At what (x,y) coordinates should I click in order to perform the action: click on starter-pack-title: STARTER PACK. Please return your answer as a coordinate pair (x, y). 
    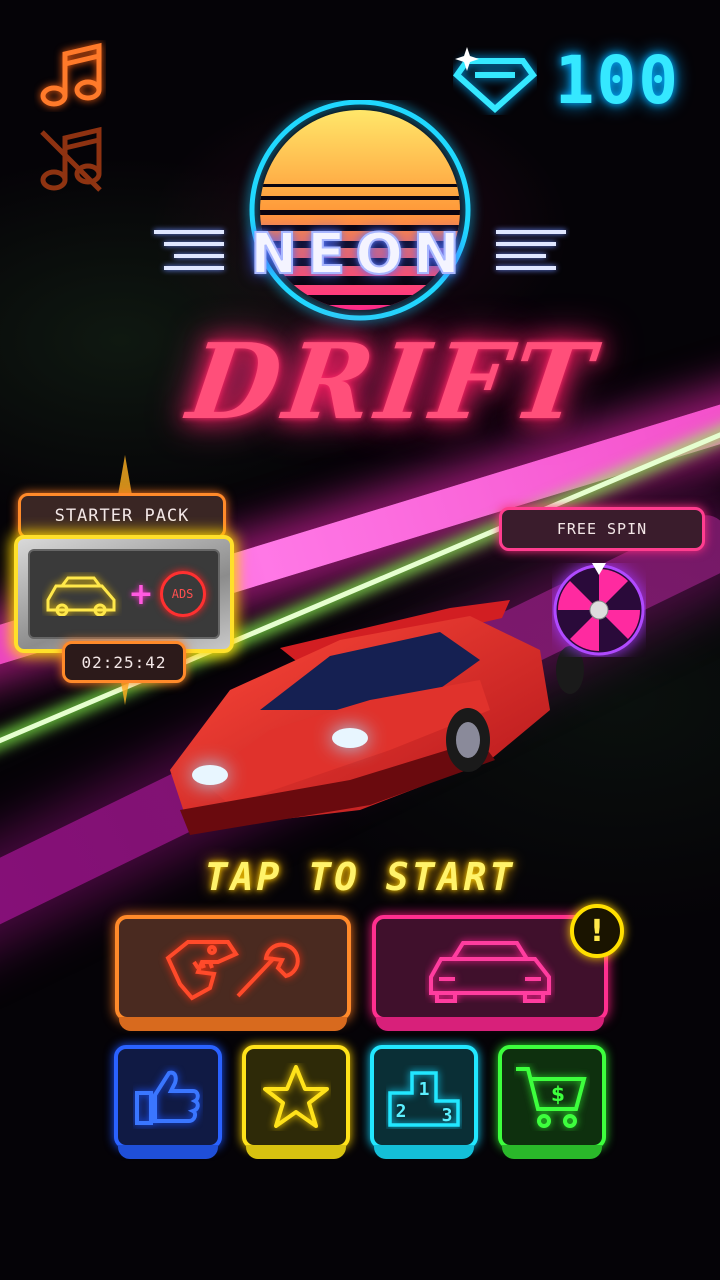
    Looking at the image, I should click on (122, 516).